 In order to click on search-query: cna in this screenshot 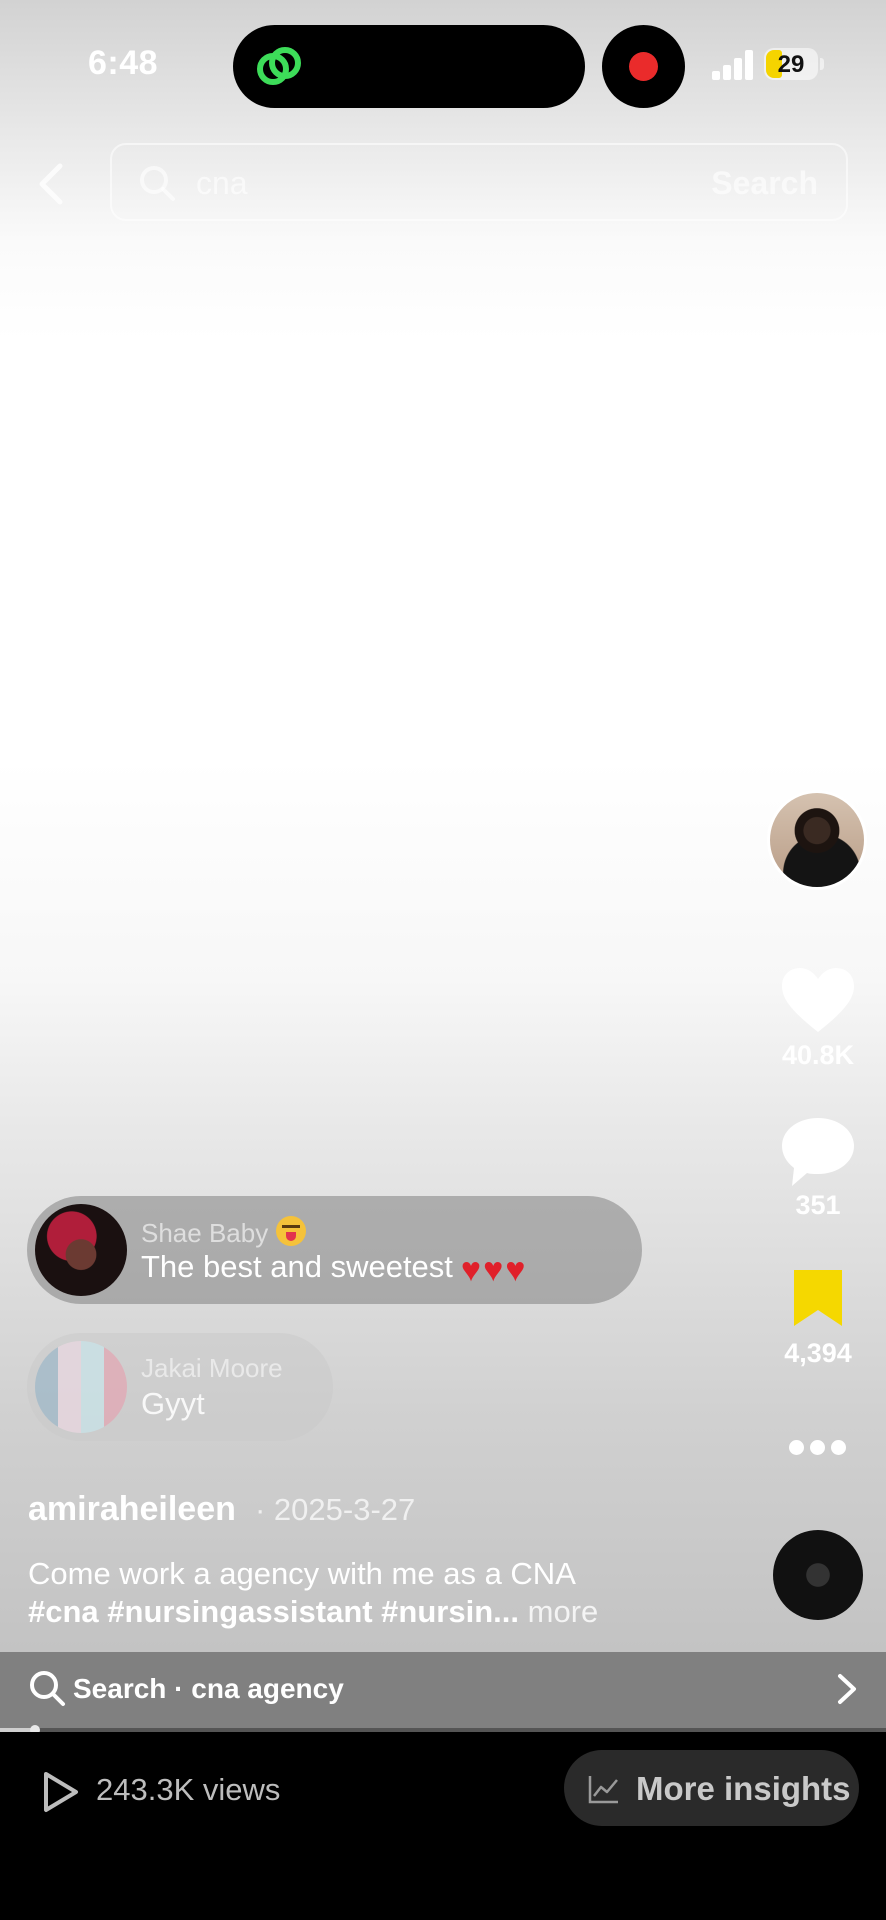, I will do `click(222, 183)`.